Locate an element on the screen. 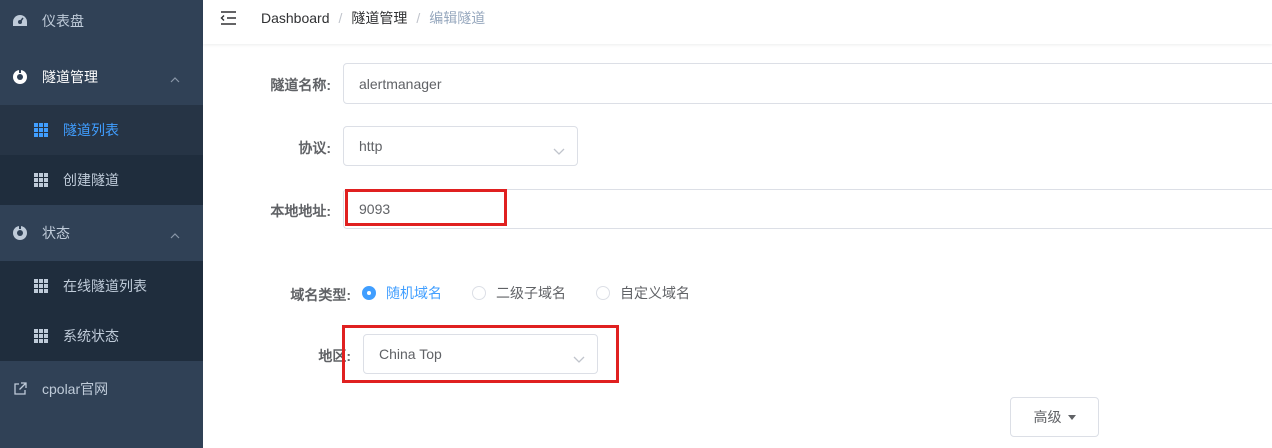 This screenshot has height=448, width=1272. domain-type-radio-group: 随机域名 二级子域名 自定义域名 is located at coordinates (541, 293).